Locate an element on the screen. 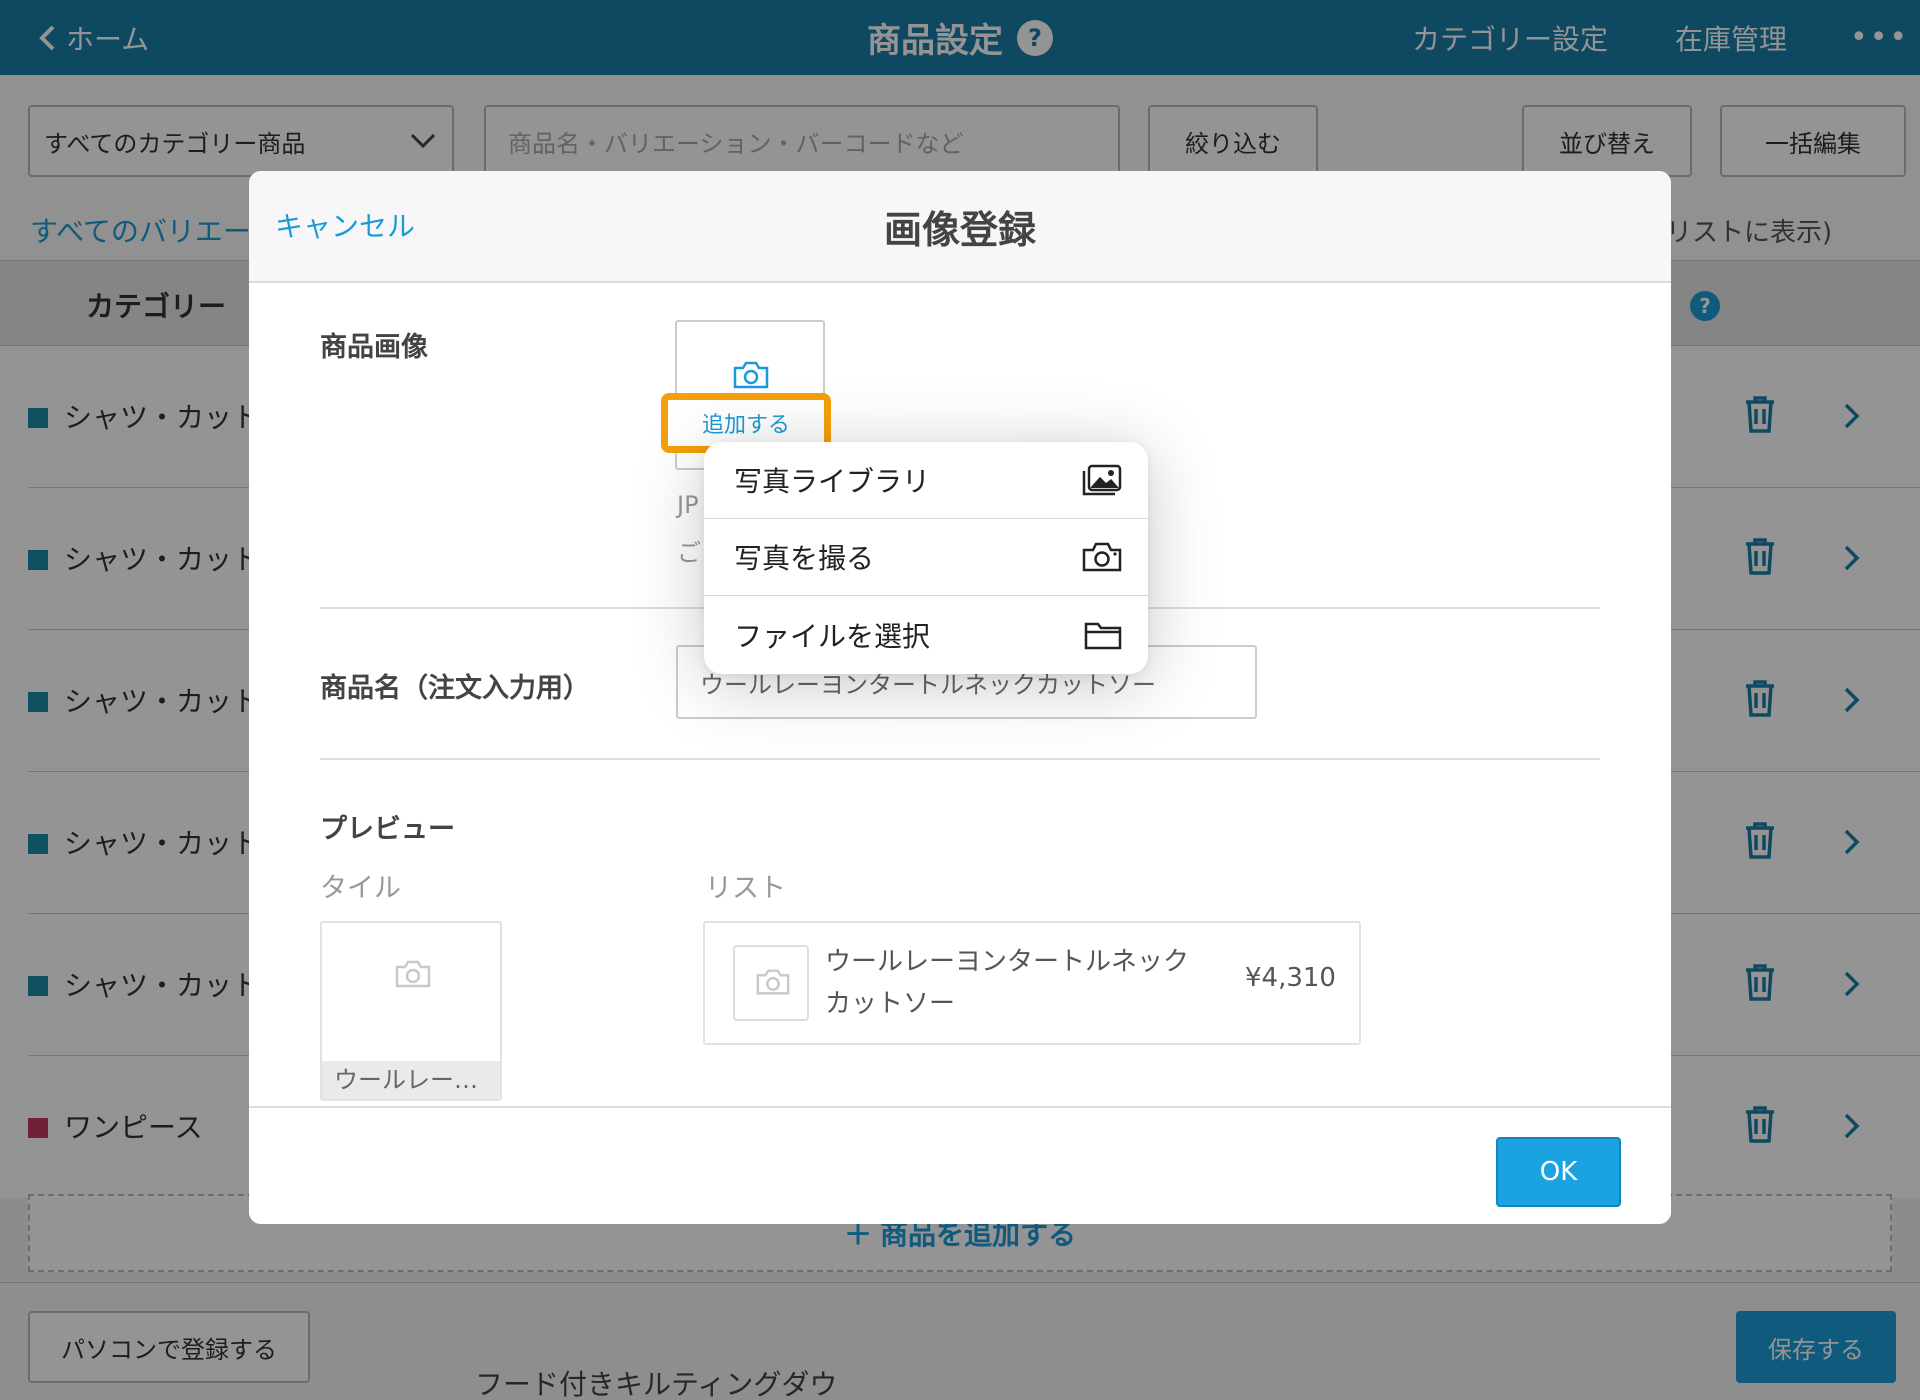  product-name-label: 商品名（注文入力用） is located at coordinates (455, 688).